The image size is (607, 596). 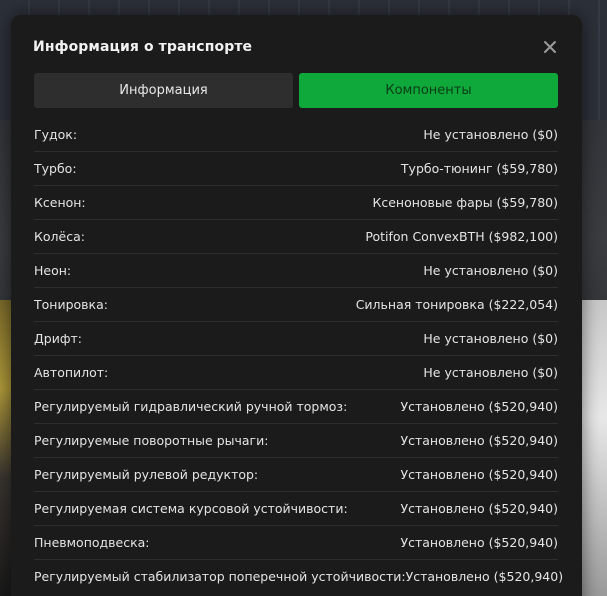 I want to click on component-label: Гудок:, so click(x=56, y=134).